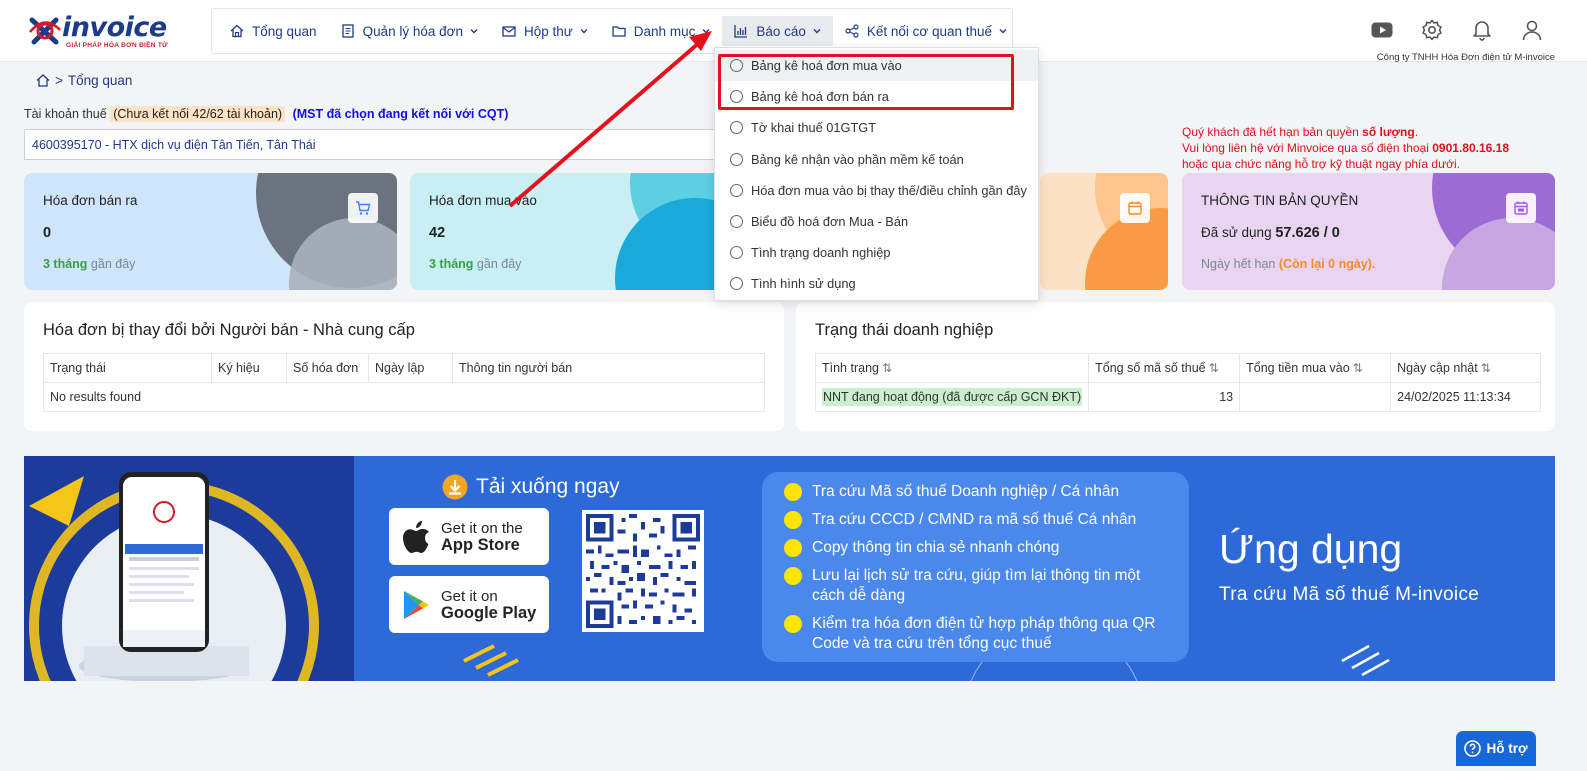 Image resolution: width=1587 pixels, height=771 pixels. Describe the element at coordinates (249, 368) in the screenshot. I see `column-header: Ký hiệu` at that location.